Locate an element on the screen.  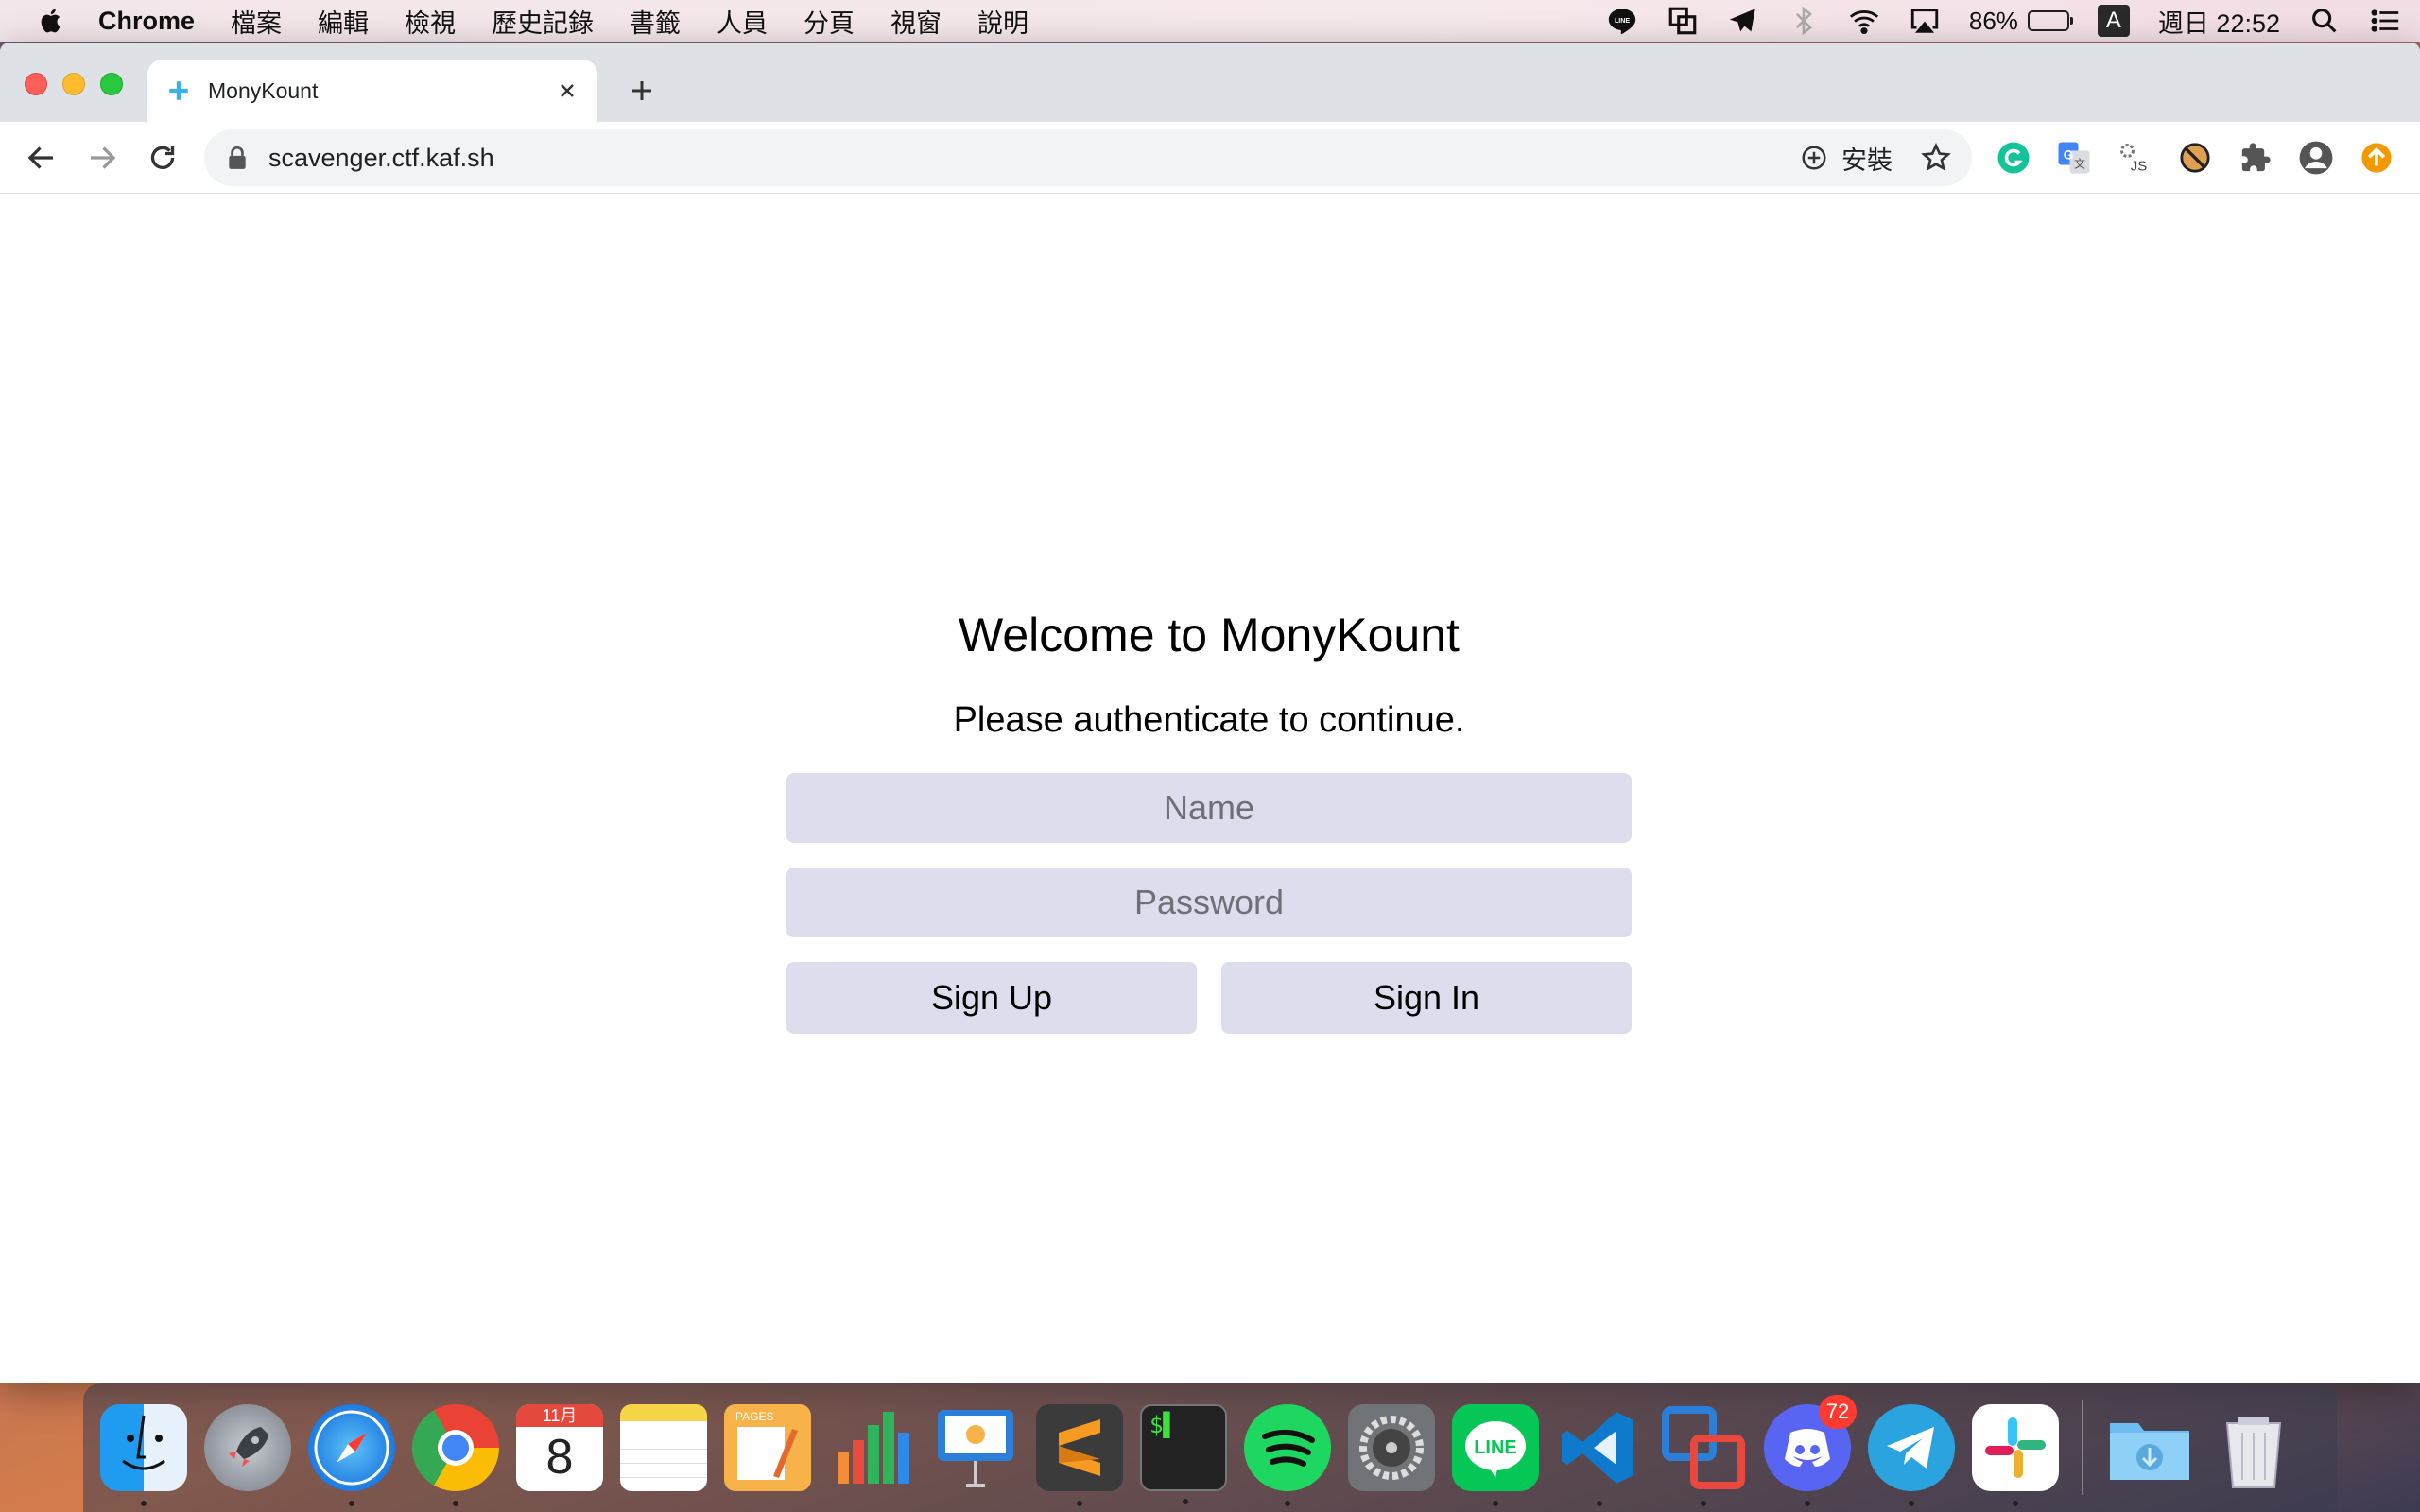
menu-bookmarks: 書籤 is located at coordinates (655, 21).